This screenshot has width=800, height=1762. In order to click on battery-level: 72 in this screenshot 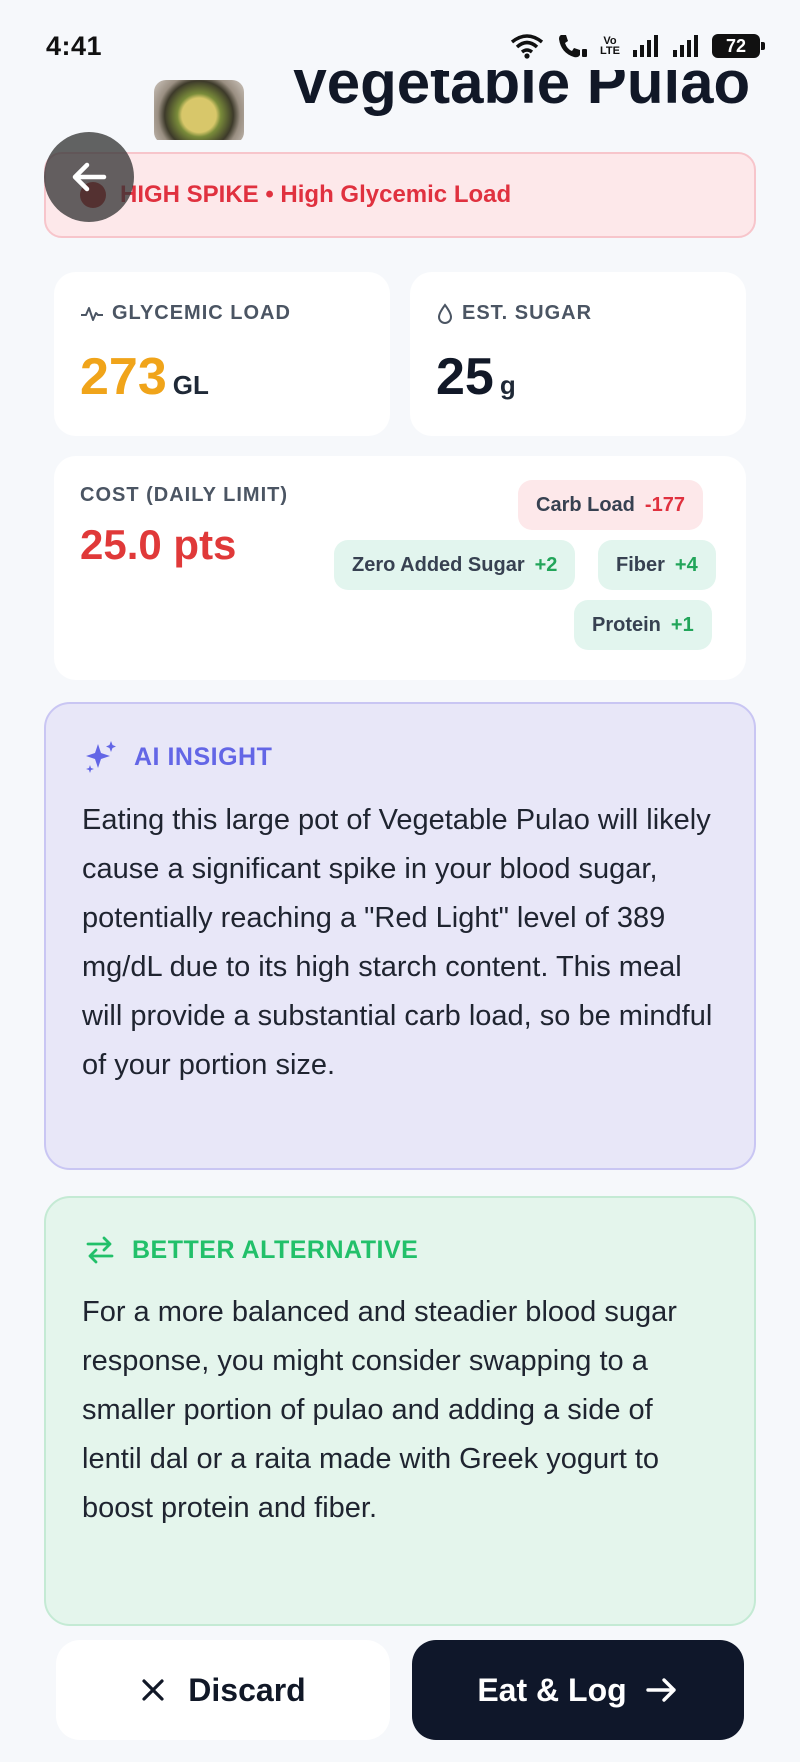, I will do `click(736, 45)`.